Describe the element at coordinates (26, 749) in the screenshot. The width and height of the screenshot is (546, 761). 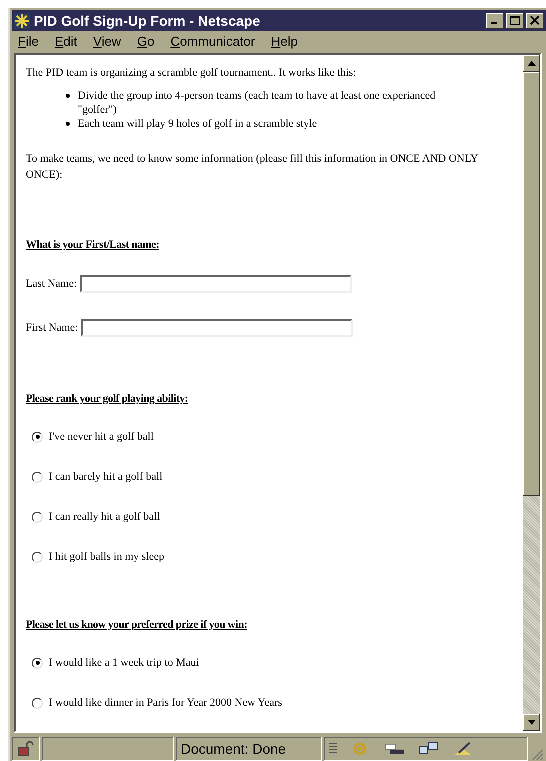
I see `unlocked-padlock-icon` at that location.